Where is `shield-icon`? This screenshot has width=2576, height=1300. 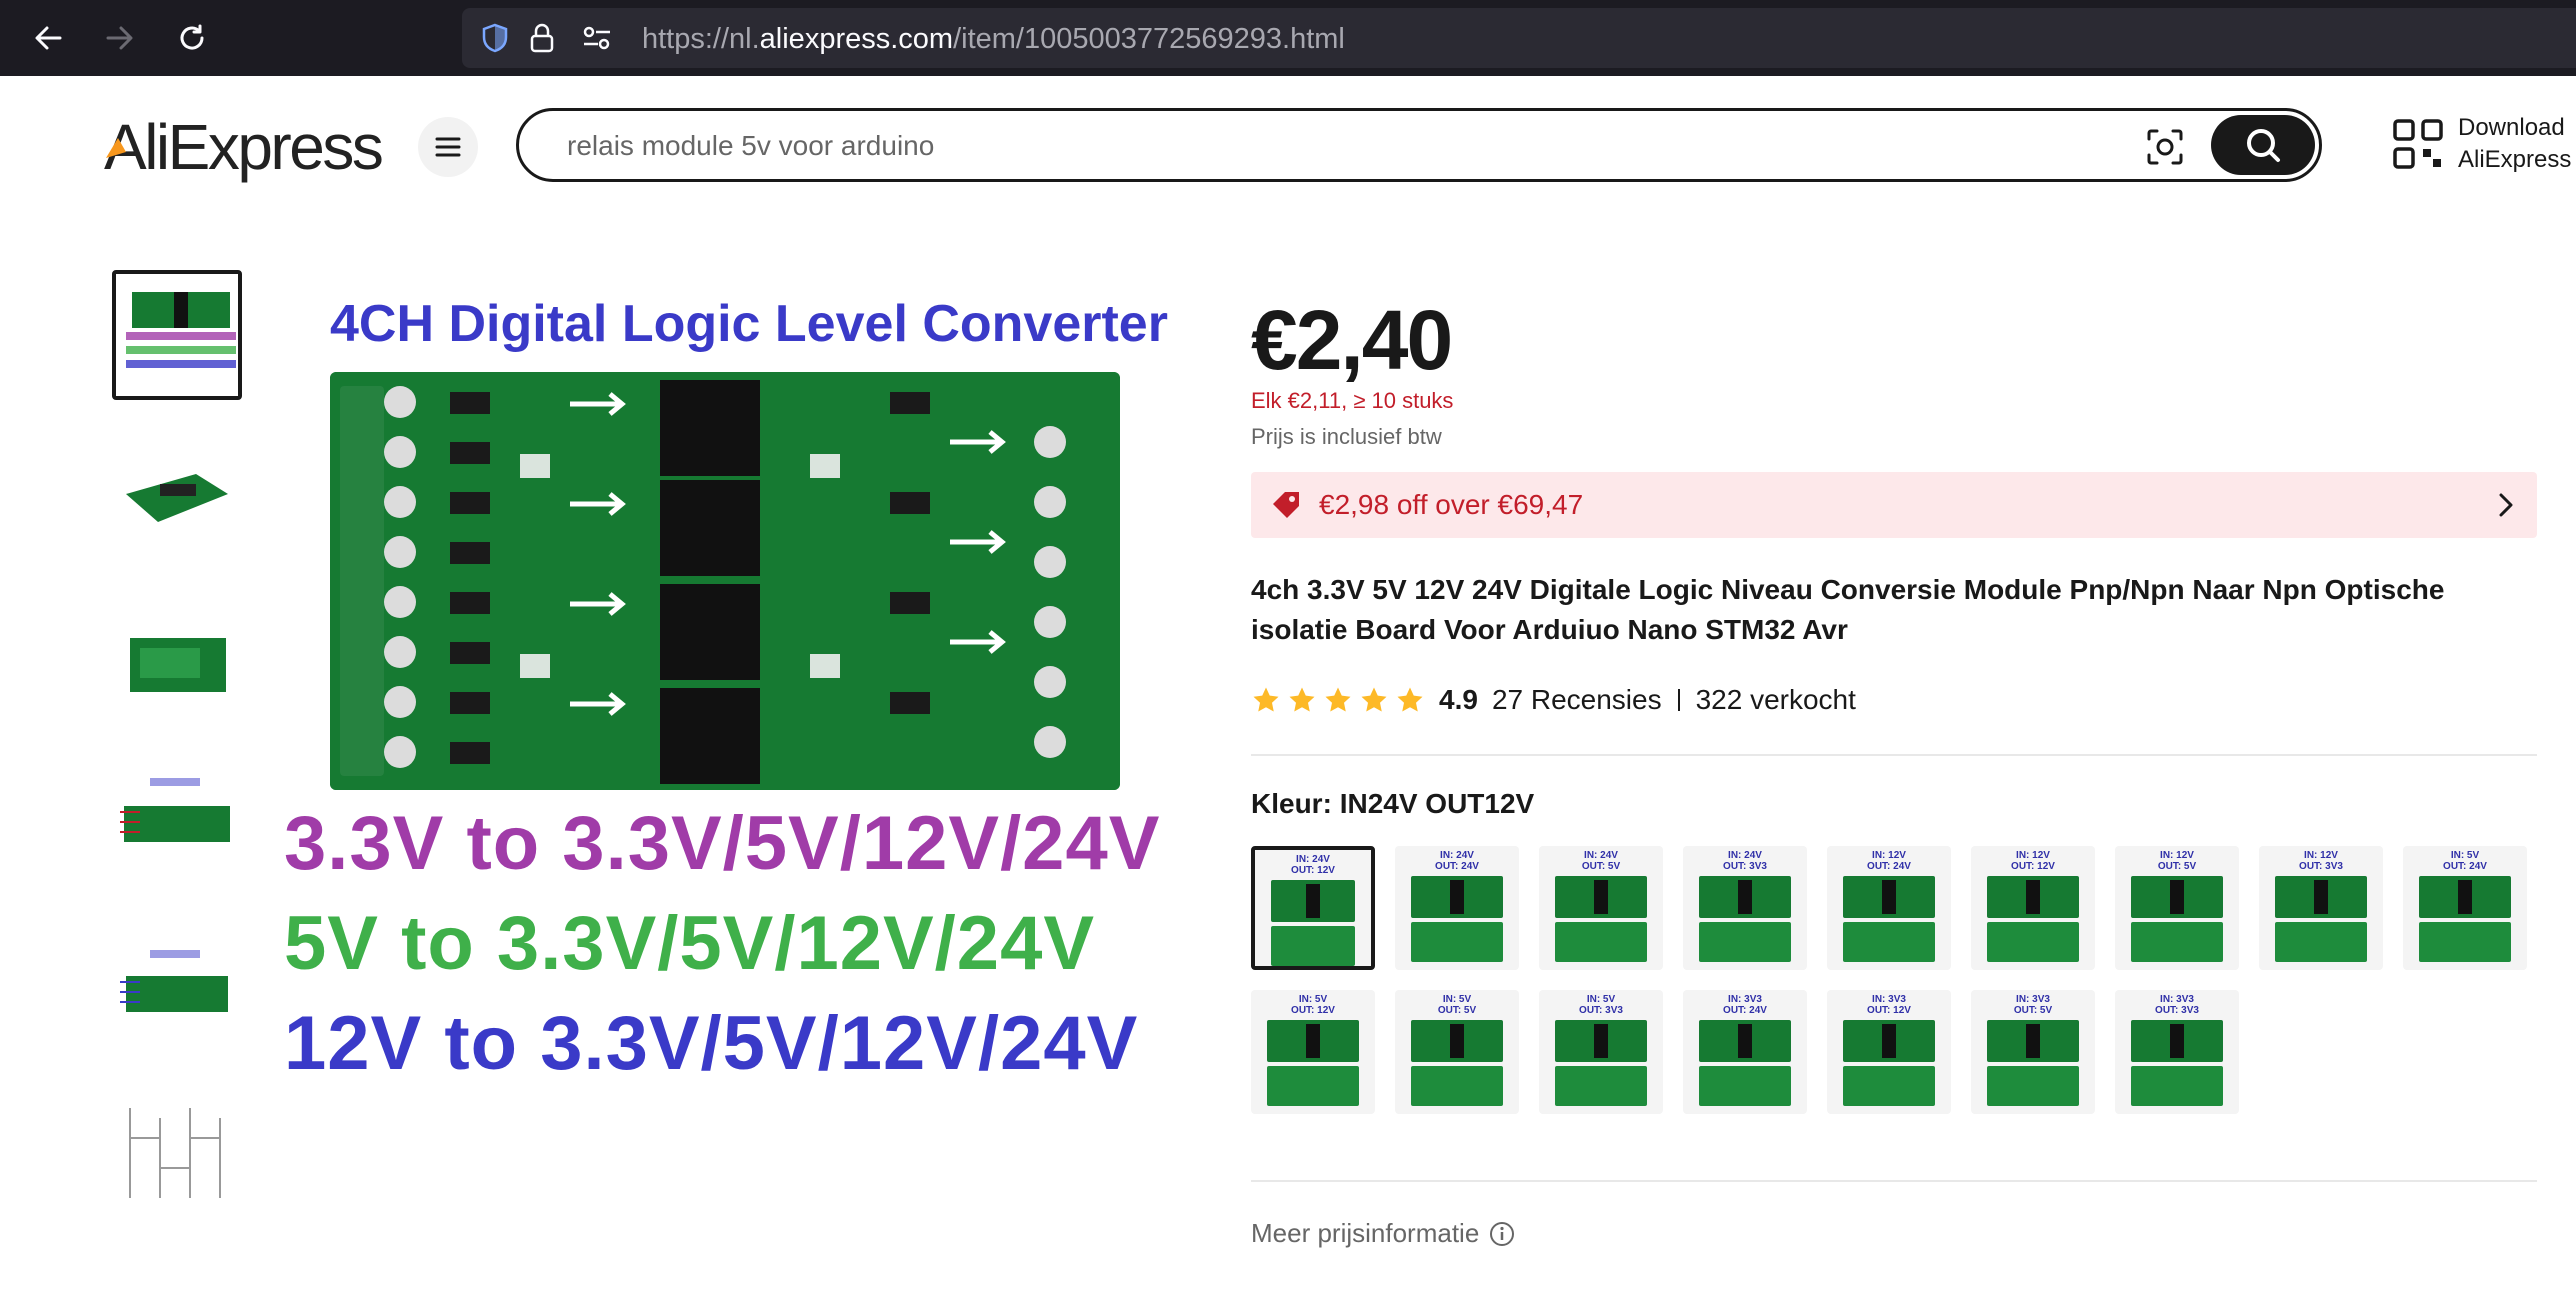 shield-icon is located at coordinates (495, 38).